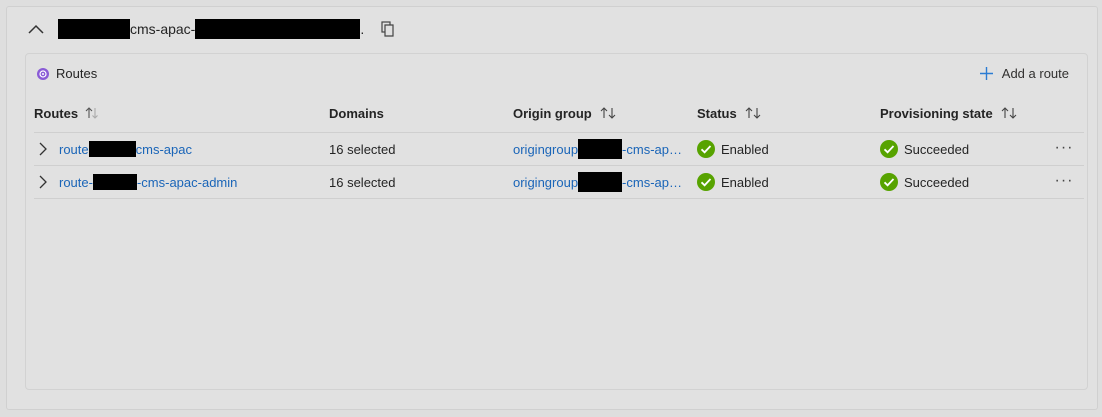 The height and width of the screenshot is (417, 1102). What do you see at coordinates (148, 182) in the screenshot?
I see `route-name-link: route- -cms-apac-admin` at bounding box center [148, 182].